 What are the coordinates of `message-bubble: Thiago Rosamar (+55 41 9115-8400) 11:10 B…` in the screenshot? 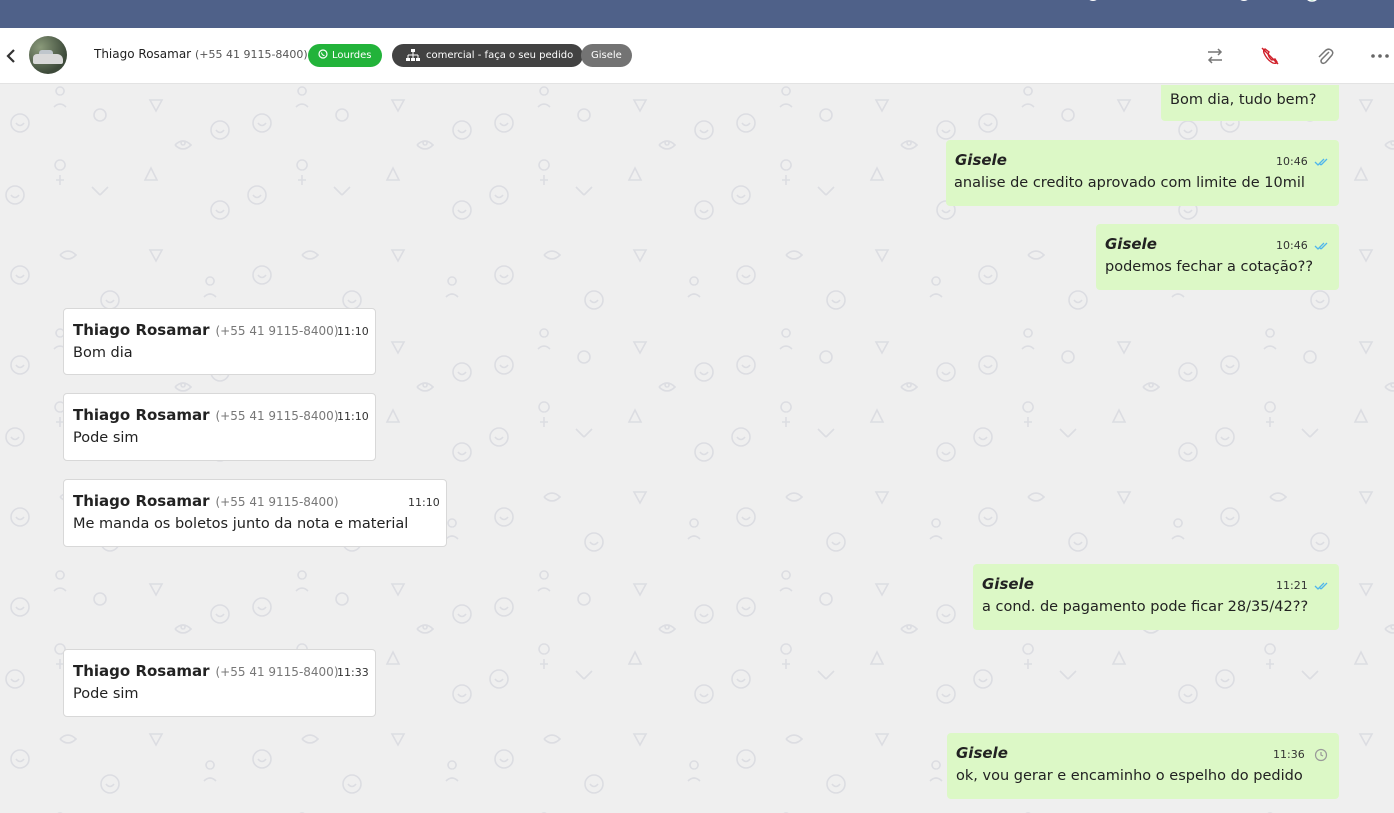 It's located at (219, 341).